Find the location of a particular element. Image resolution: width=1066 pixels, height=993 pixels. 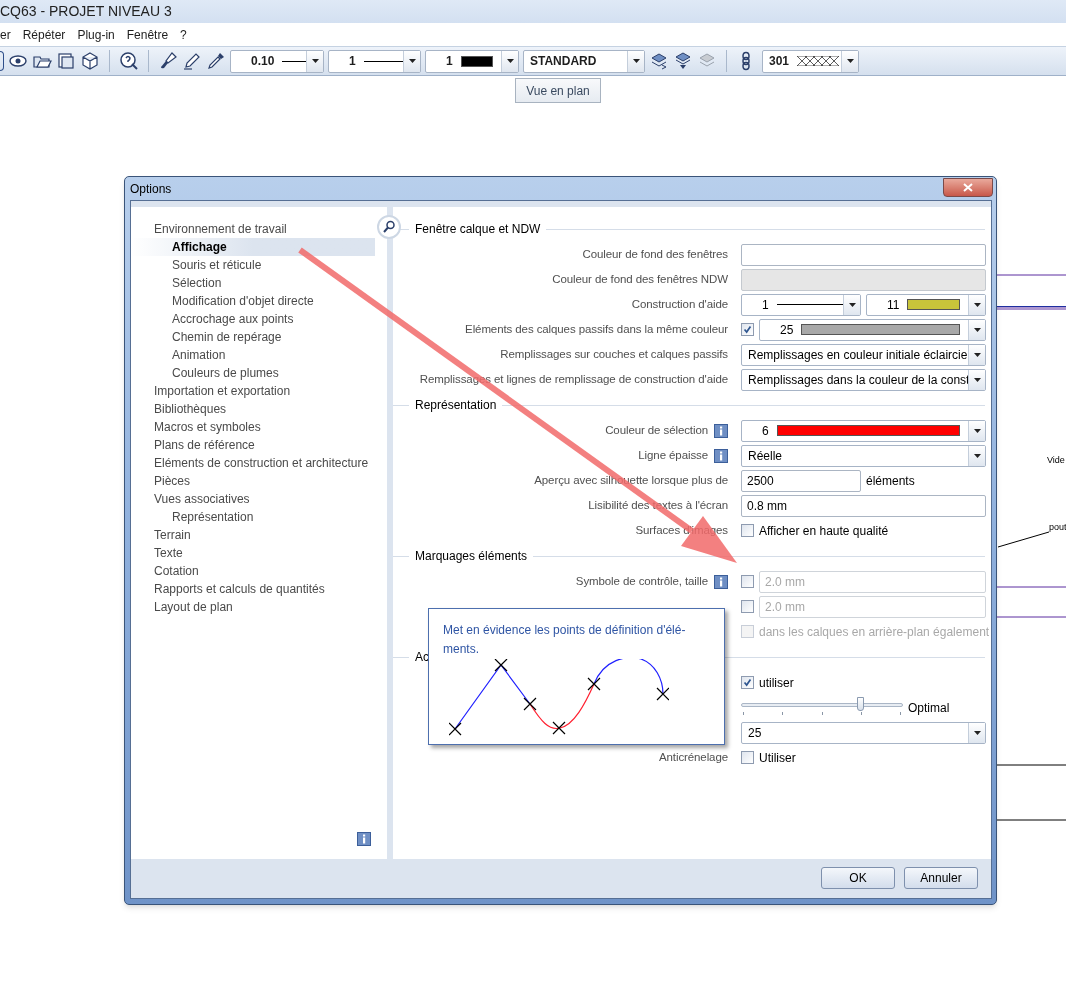

field-label: Couleur de fond des fenêtres is located at coordinates (655, 254).